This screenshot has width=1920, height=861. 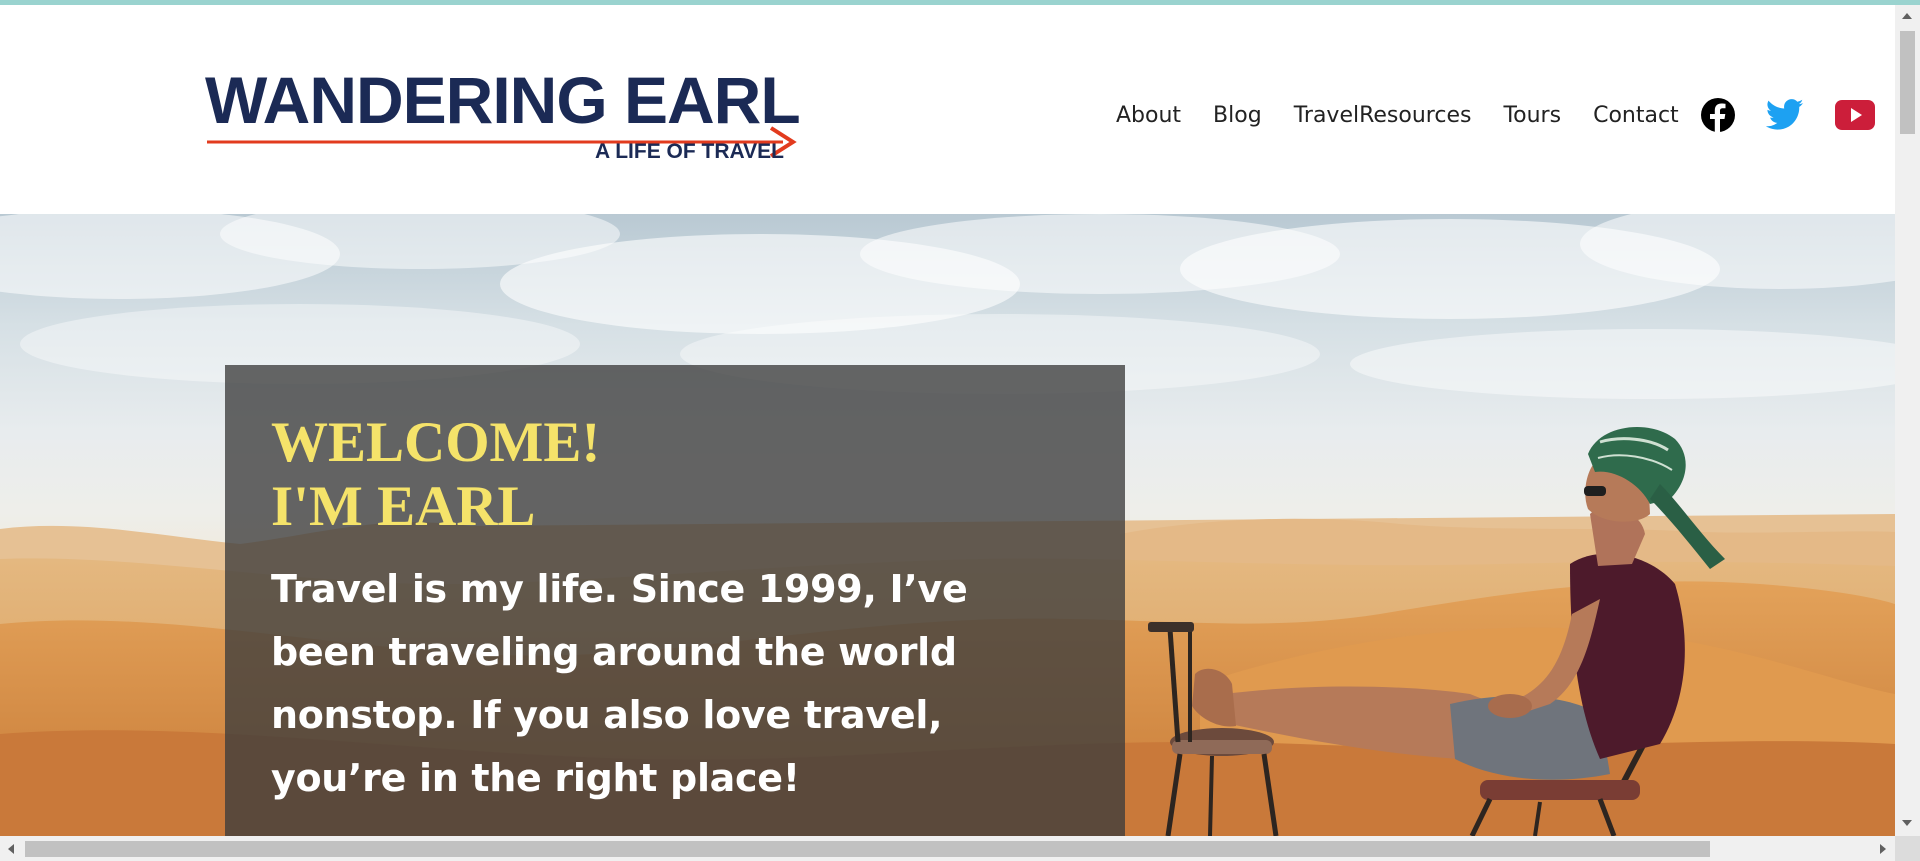 I want to click on twitter-link, so click(x=1785, y=115).